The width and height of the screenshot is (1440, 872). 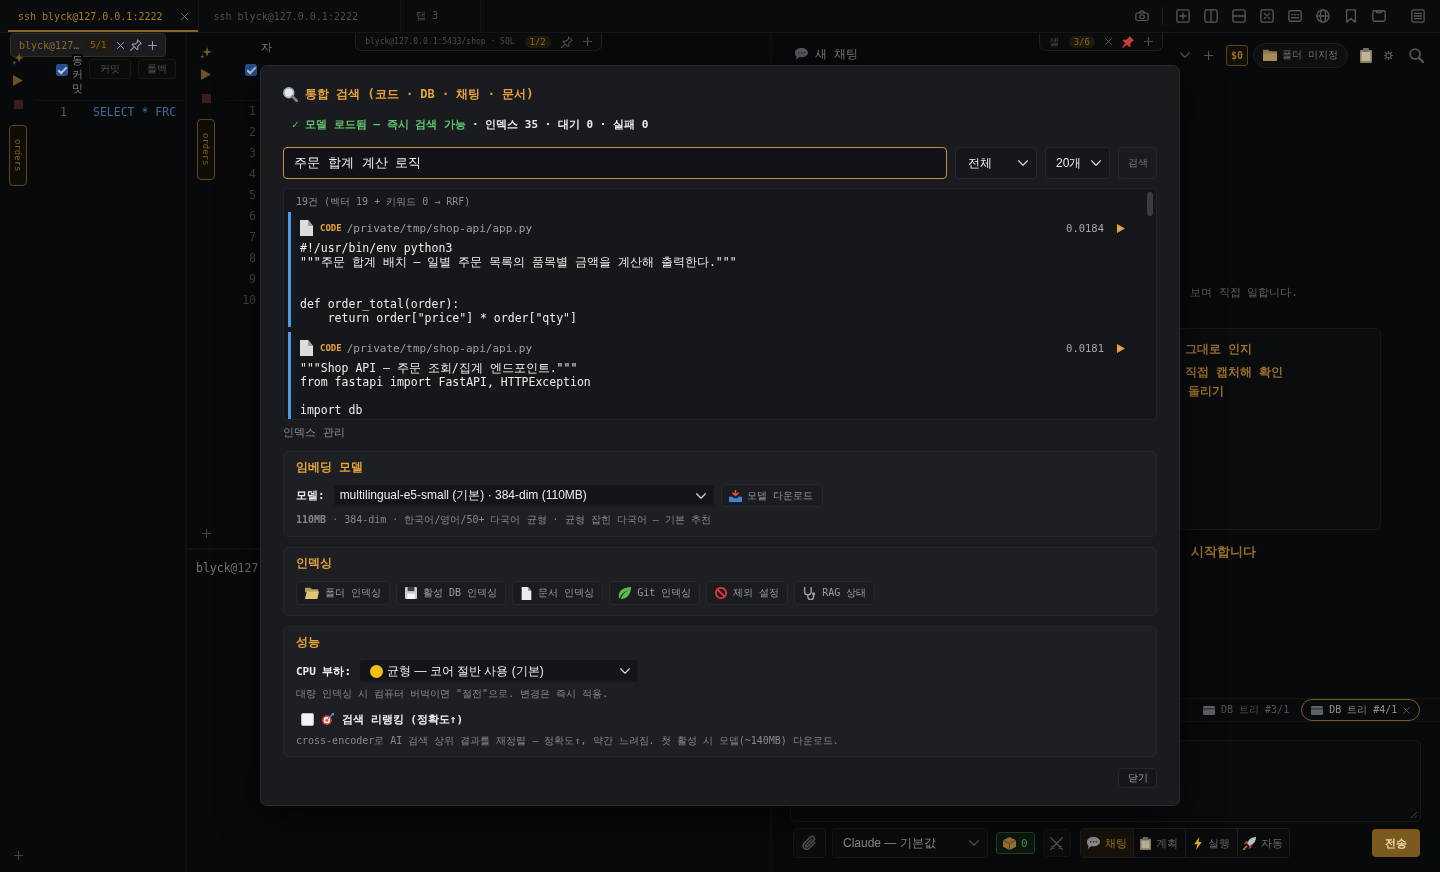 I want to click on auto-commit-label: 동커밋, so click(x=77, y=75).